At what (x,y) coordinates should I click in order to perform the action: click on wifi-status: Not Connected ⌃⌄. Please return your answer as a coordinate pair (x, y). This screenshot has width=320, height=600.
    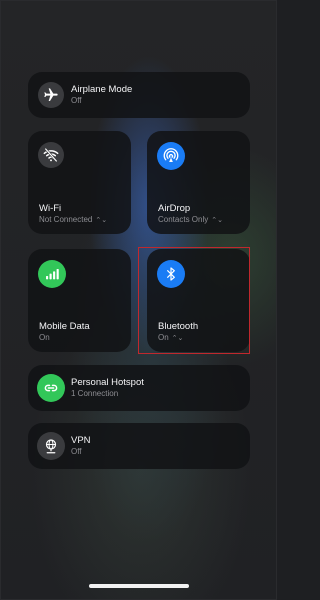
    Looking at the image, I should click on (73, 219).